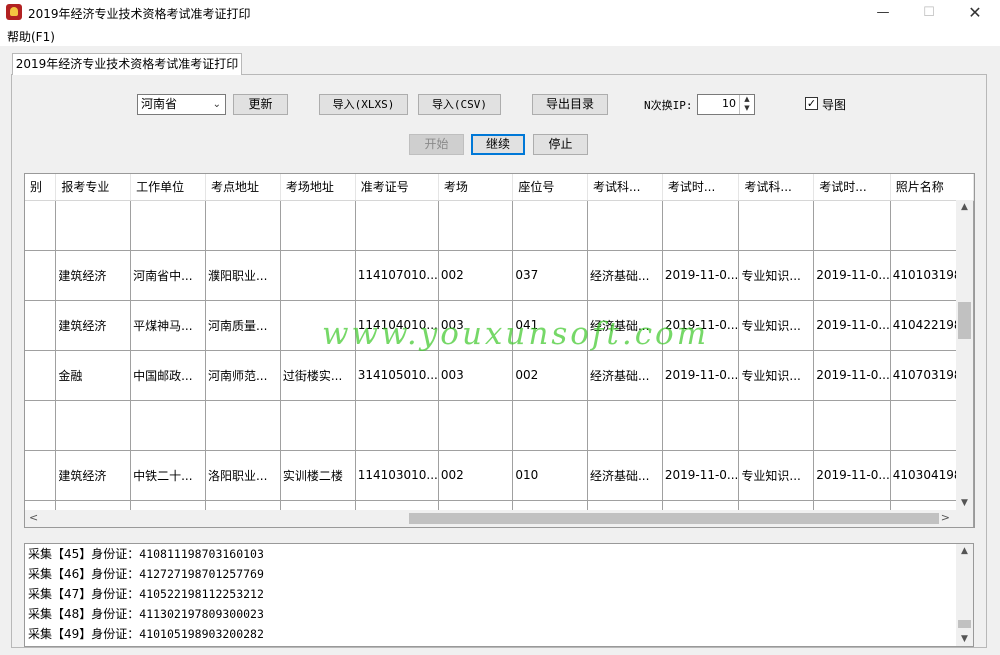 This screenshot has width=1000, height=655. Describe the element at coordinates (476, 187) in the screenshot. I see `column-header: 考场` at that location.